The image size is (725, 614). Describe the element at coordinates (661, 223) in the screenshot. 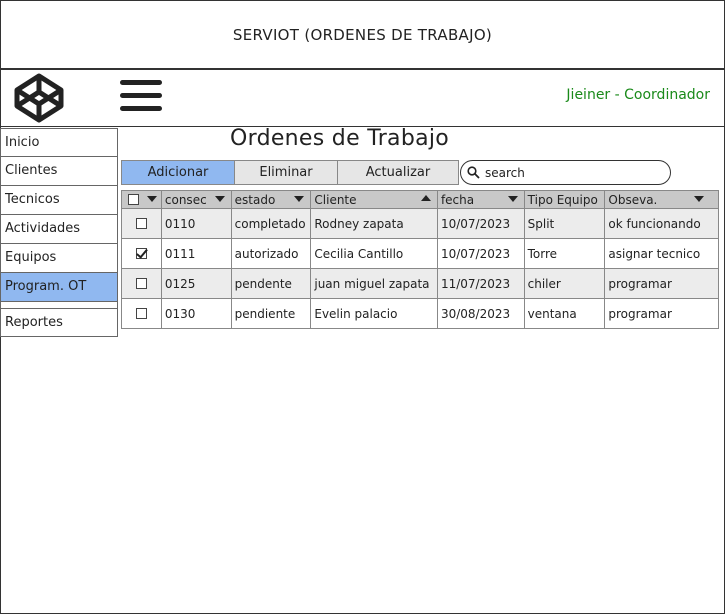

I see `cell-observaciones: ok funcionando` at that location.